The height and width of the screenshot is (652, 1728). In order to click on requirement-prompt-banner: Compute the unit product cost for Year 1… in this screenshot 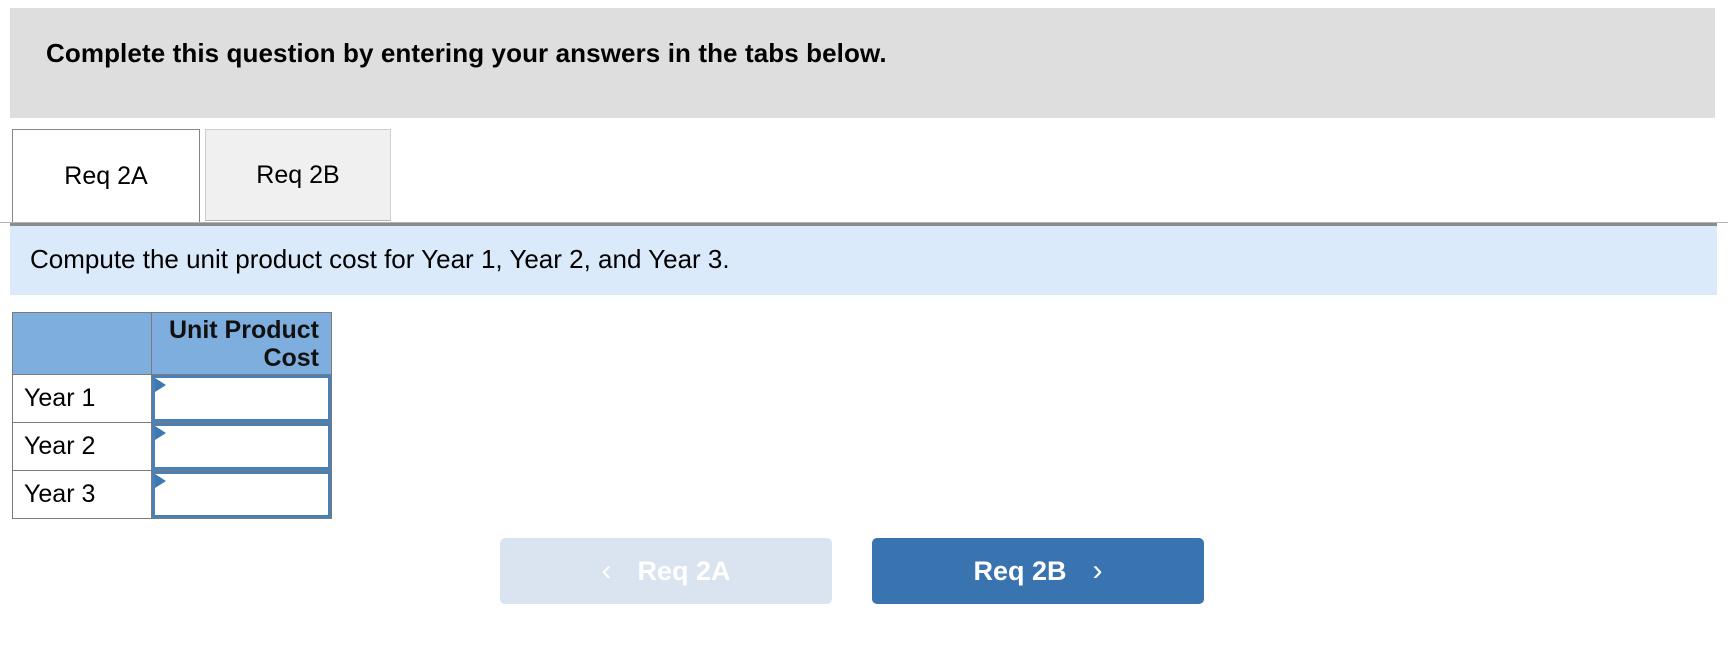, I will do `click(863, 259)`.